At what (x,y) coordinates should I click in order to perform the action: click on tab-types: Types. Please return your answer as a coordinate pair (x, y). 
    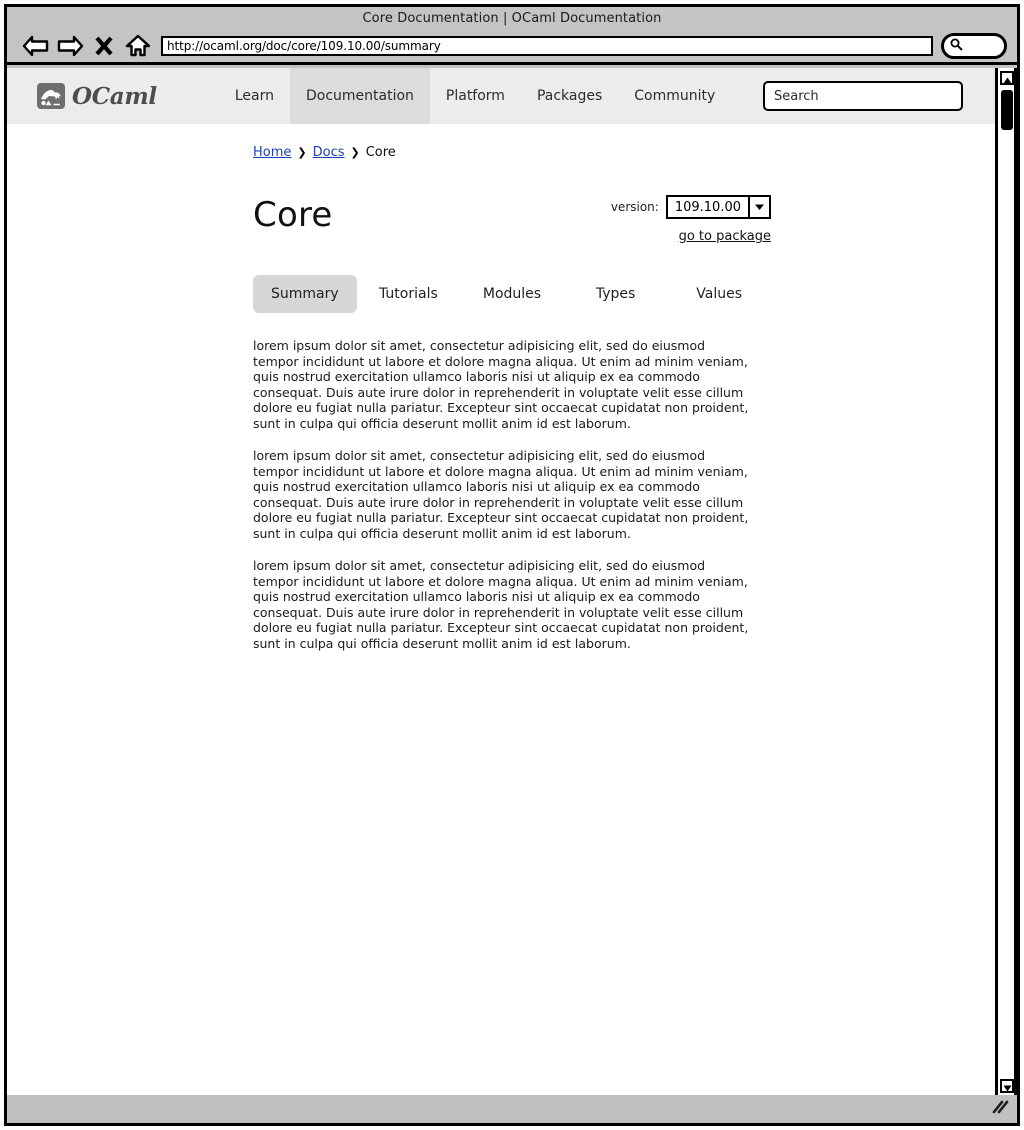
    Looking at the image, I should click on (616, 294).